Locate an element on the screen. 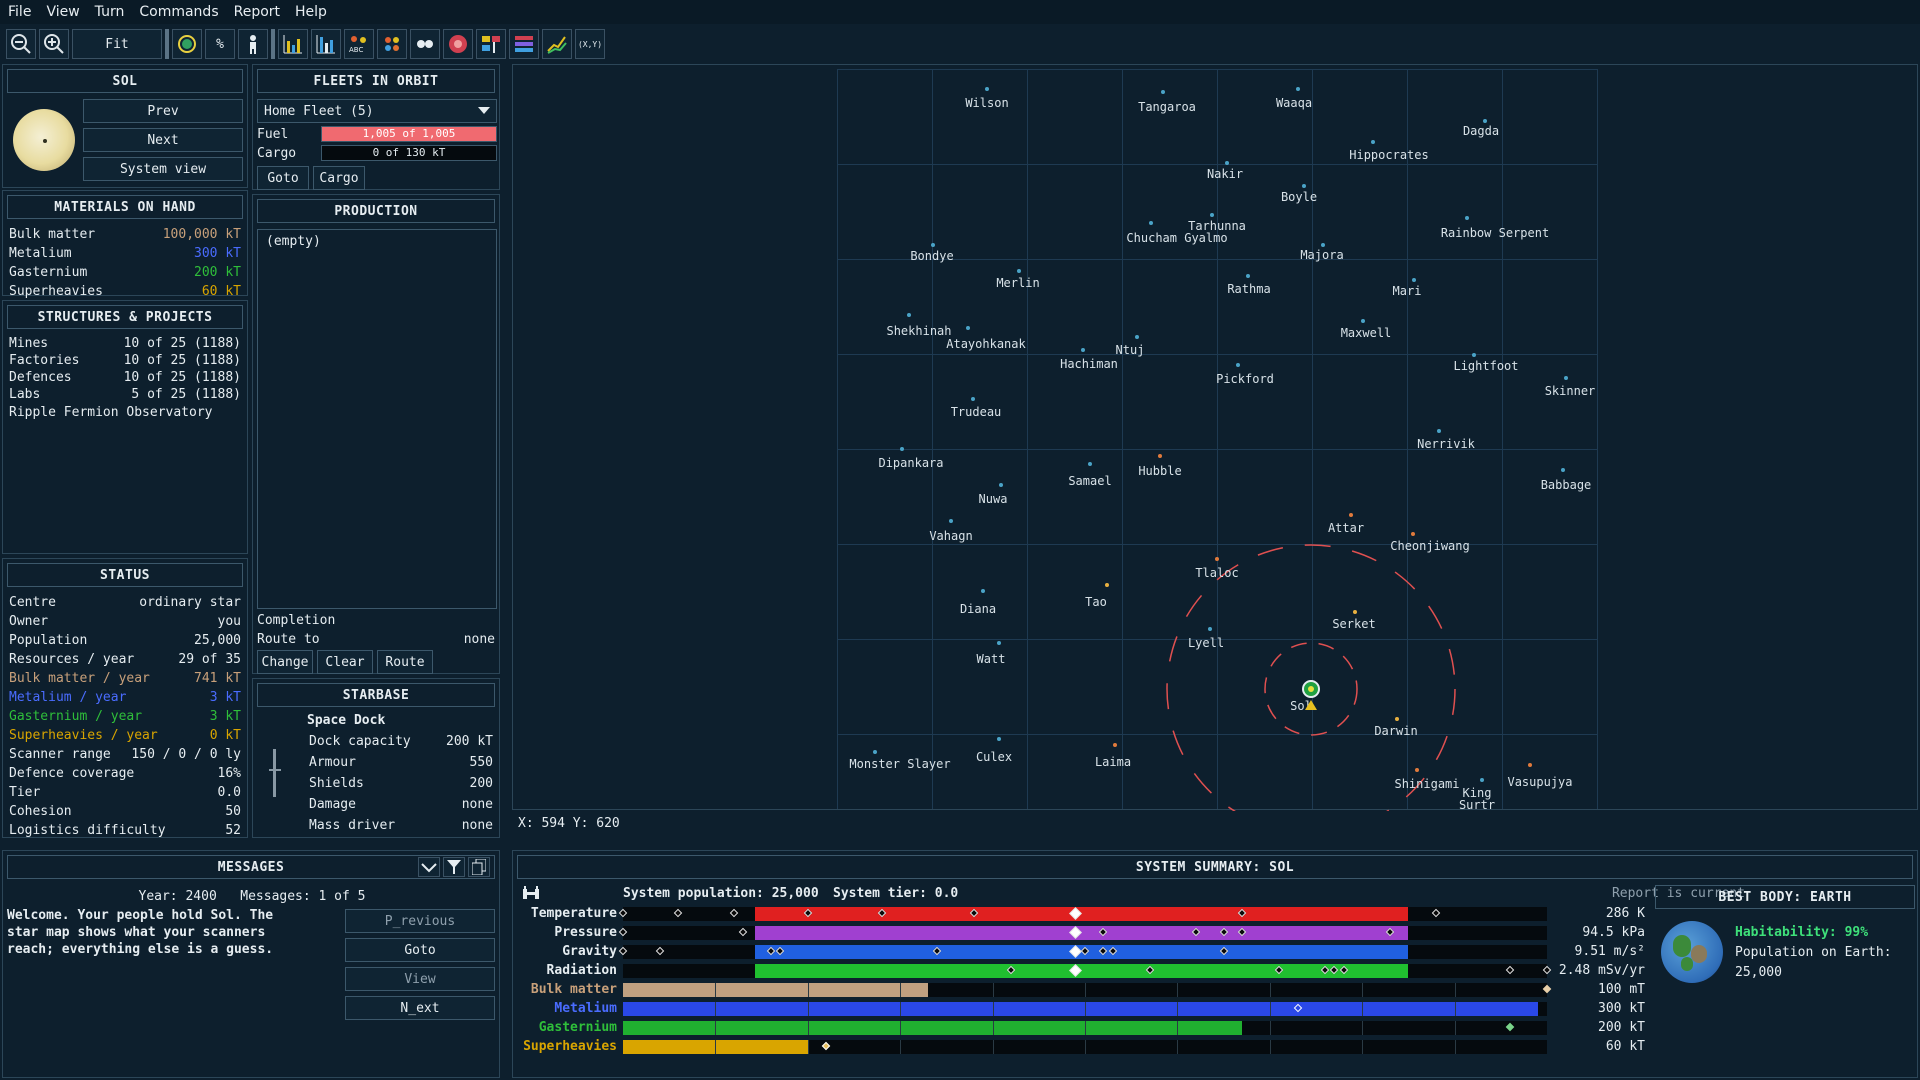 Image resolution: width=1920 pixels, height=1080 pixels. star-label: Maxwell is located at coordinates (1366, 333).